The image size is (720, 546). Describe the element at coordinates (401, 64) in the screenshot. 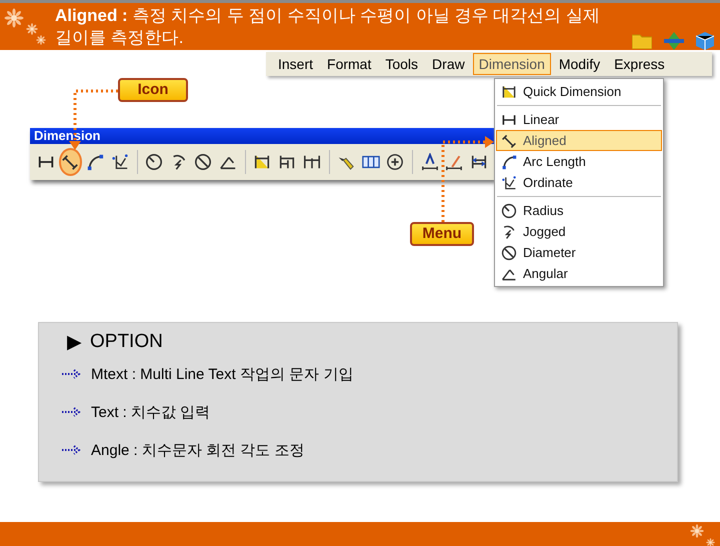

I see `menu-item: Tools` at that location.